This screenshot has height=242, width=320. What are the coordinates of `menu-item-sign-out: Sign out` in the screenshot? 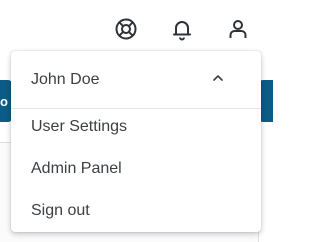 It's located at (136, 211).